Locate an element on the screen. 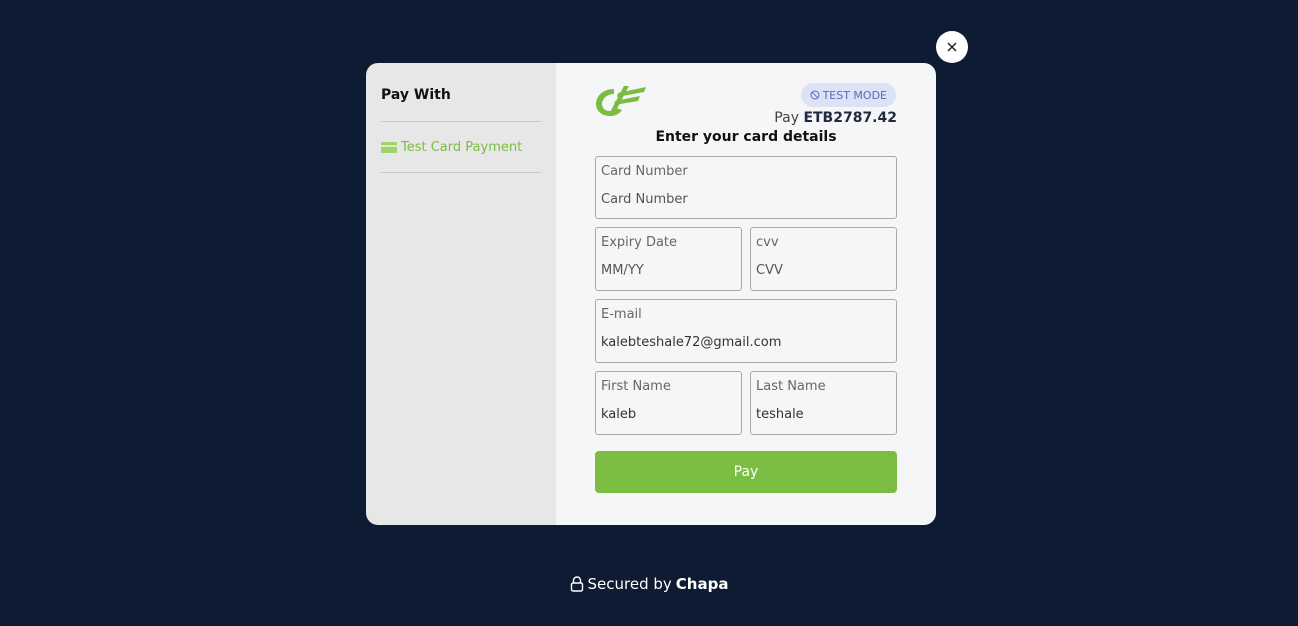  card-number-label: Card Number is located at coordinates (644, 171).